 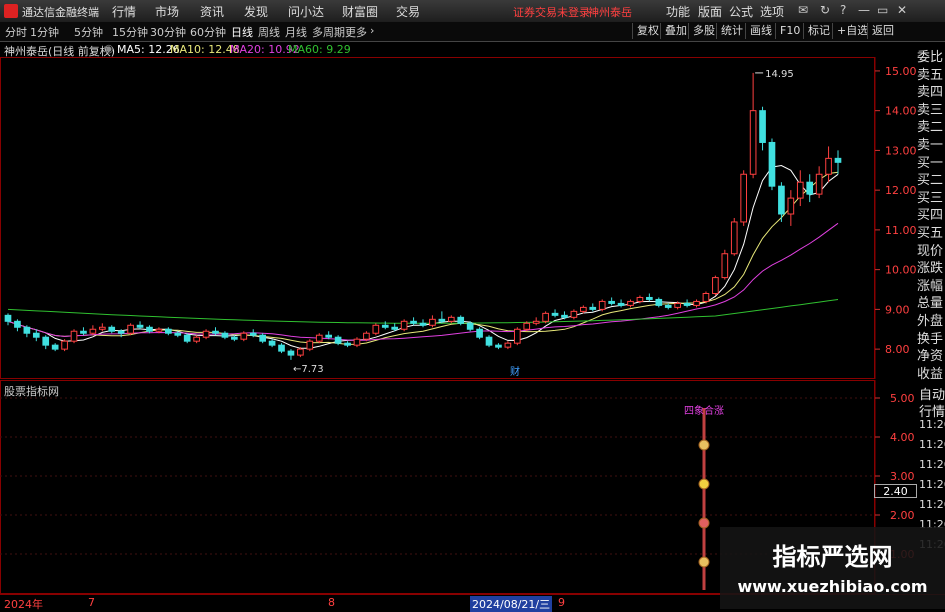 I want to click on menu-faxian: 发现, so click(x=256, y=11).